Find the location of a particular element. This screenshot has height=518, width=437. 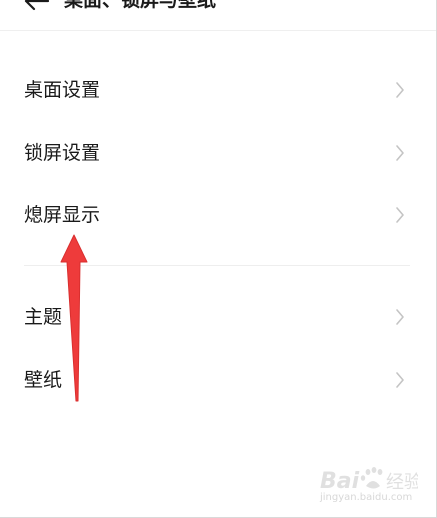

group-divider is located at coordinates (217, 265).